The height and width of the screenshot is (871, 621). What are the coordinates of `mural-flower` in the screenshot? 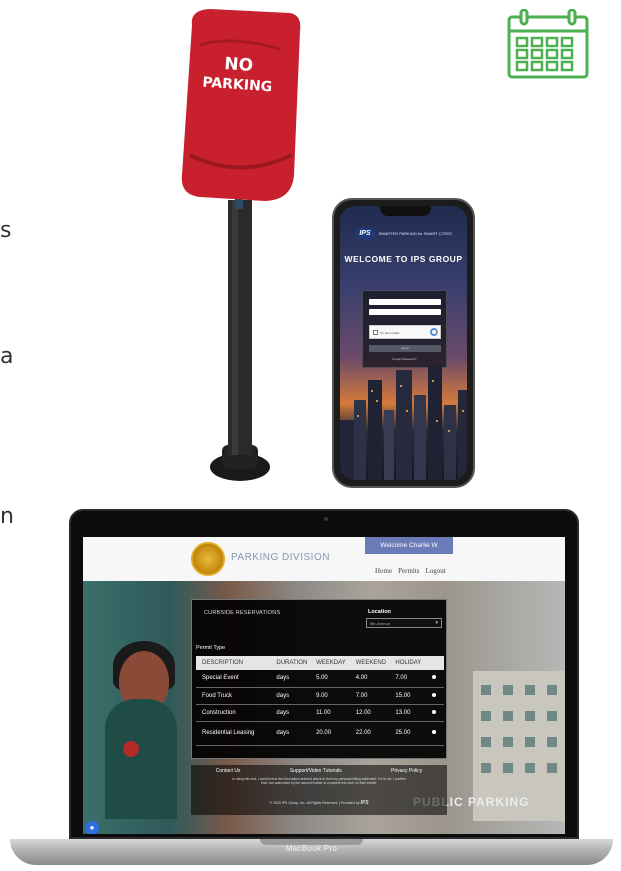 It's located at (131, 749).